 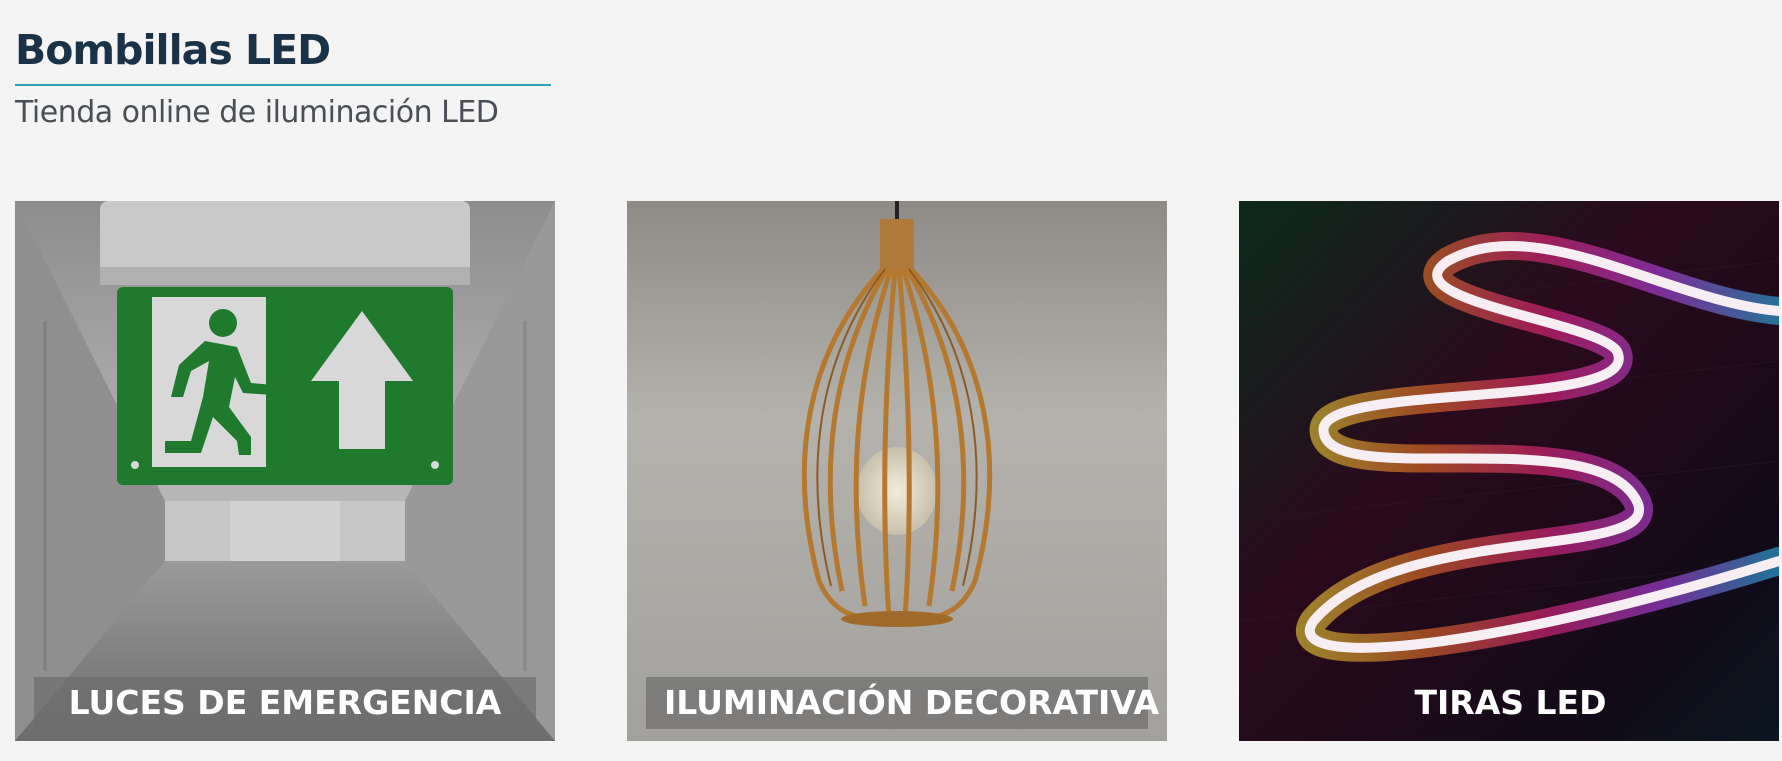 What do you see at coordinates (902, 703) in the screenshot?
I see `category-label: ILUMINACIÓN DECORATIVA` at bounding box center [902, 703].